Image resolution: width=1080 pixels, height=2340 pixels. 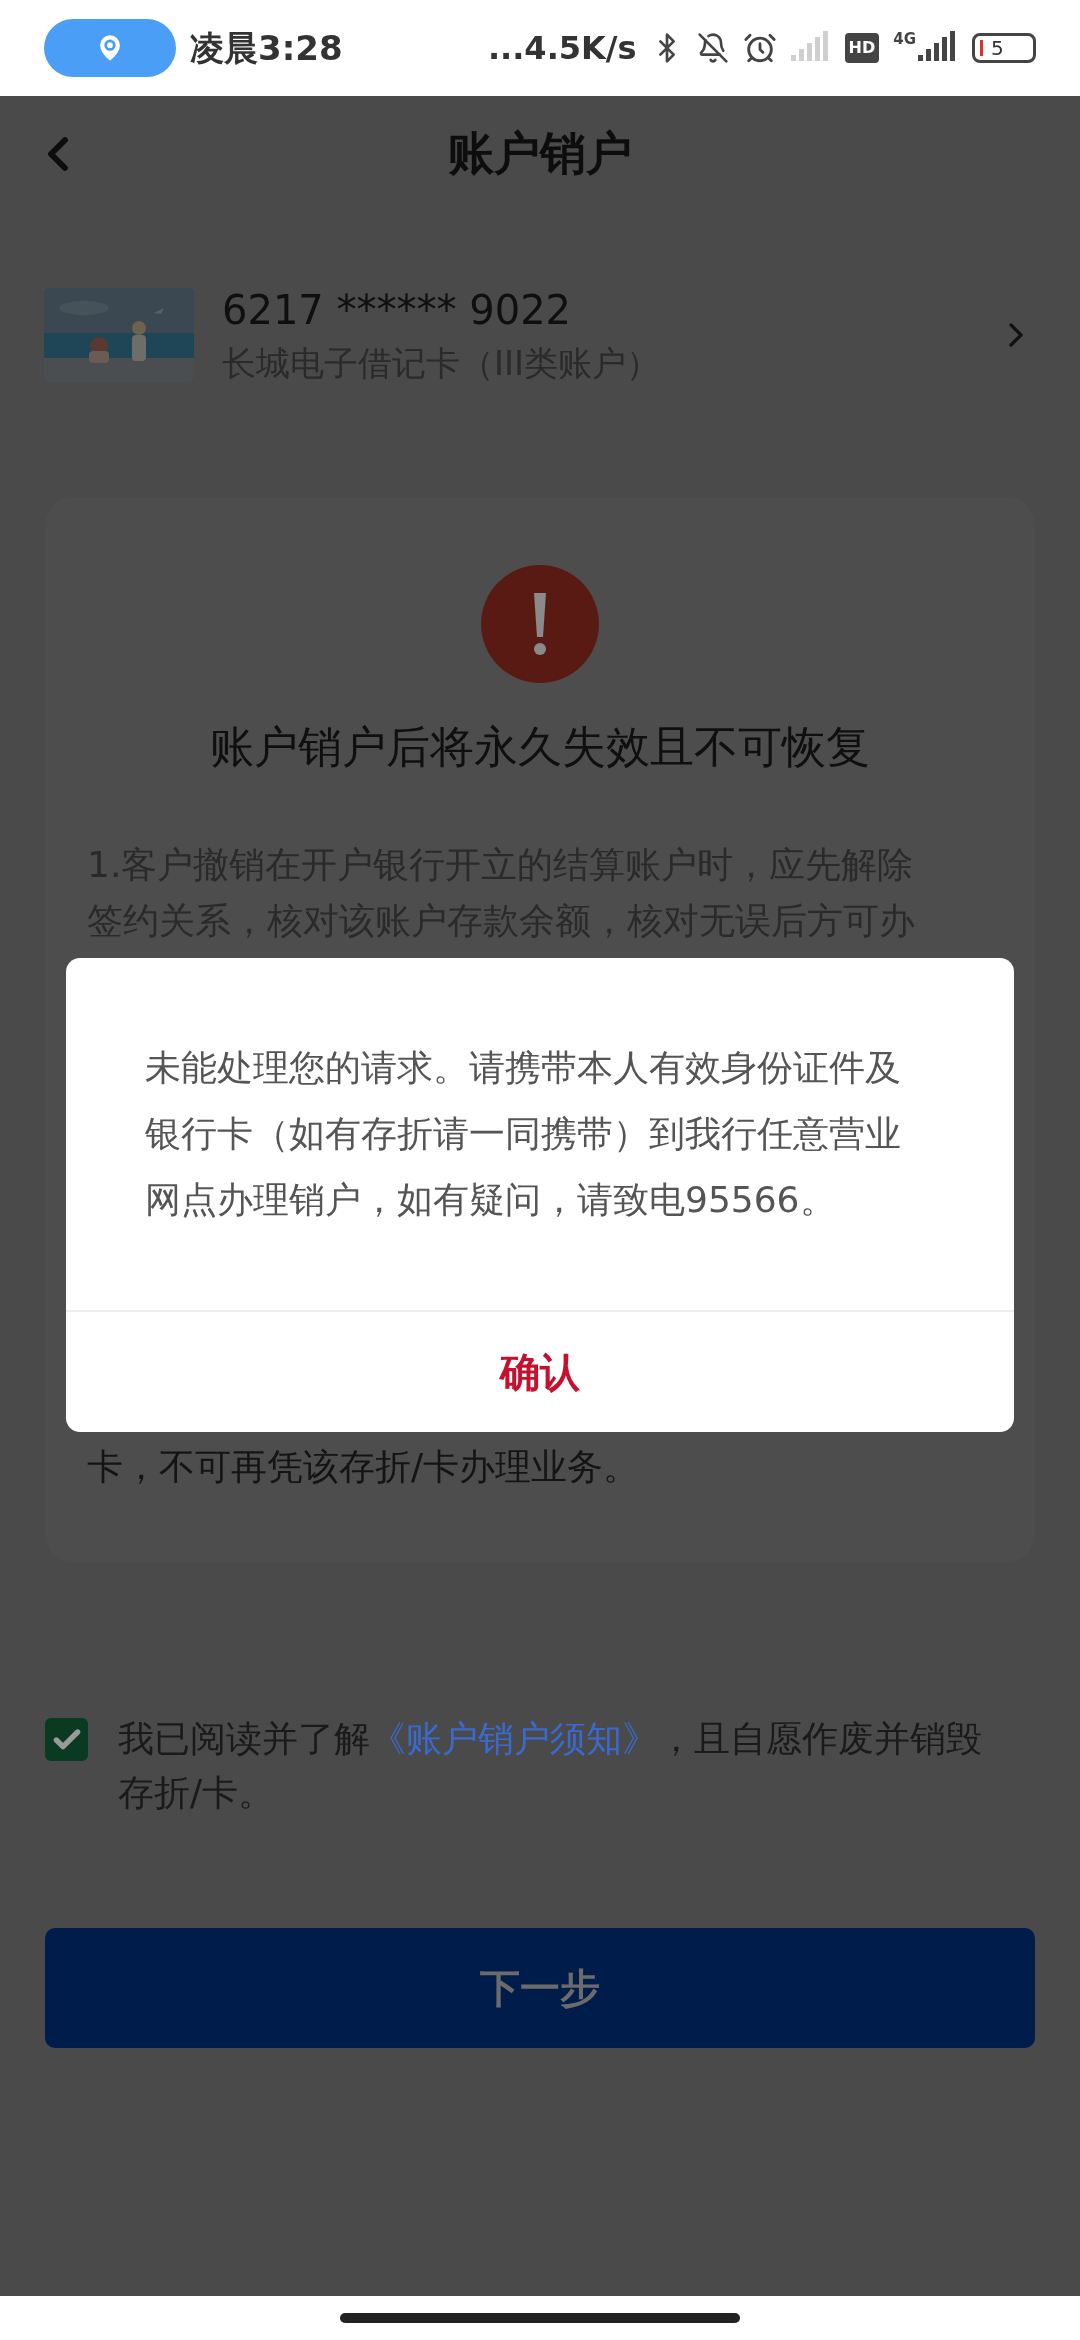 I want to click on next-button: 下一步, so click(x=540, y=1988).